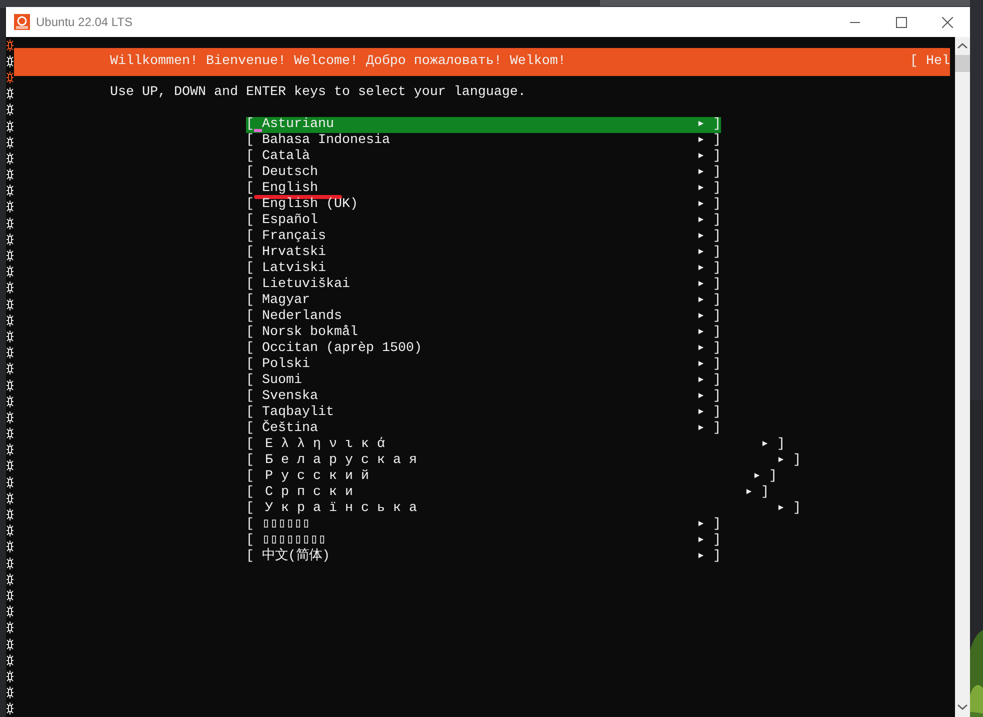 This screenshot has width=983, height=717. What do you see at coordinates (484, 253) in the screenshot?
I see `language-item: [ Hrvatski ▸ ]` at bounding box center [484, 253].